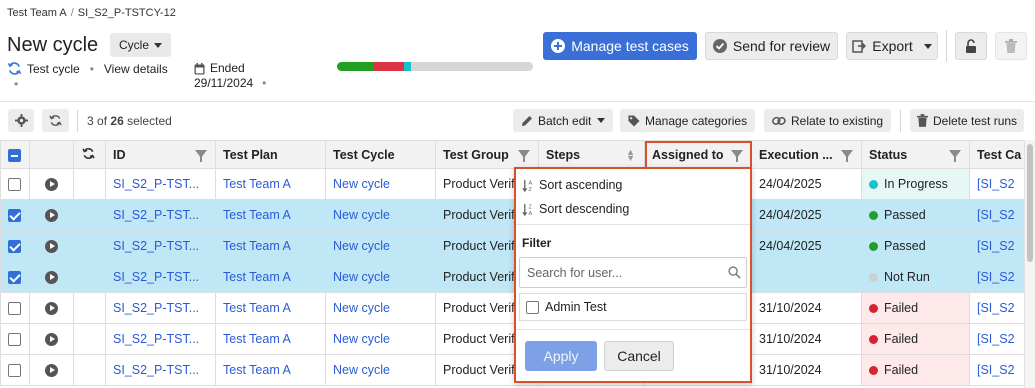 The height and width of the screenshot is (388, 1035). I want to click on column-header-test-case: Test Ca, so click(996, 154).